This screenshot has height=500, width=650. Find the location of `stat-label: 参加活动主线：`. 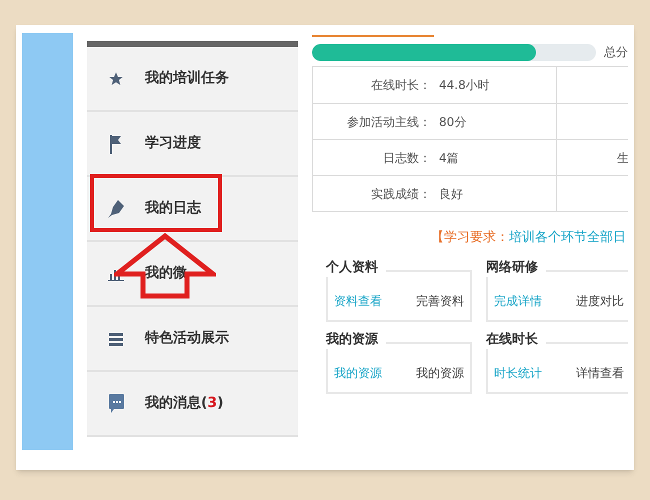

stat-label: 参加活动主线： is located at coordinates (389, 122).